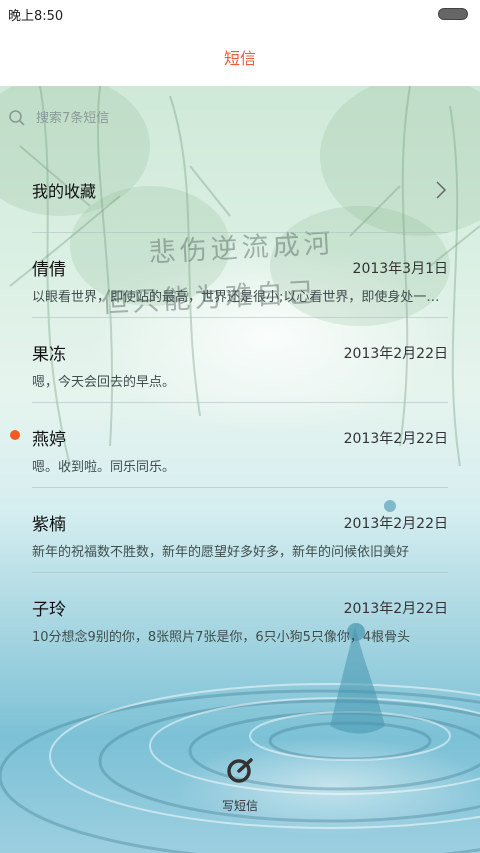  What do you see at coordinates (240, 790) in the screenshot?
I see `compose-button: 写短信` at bounding box center [240, 790].